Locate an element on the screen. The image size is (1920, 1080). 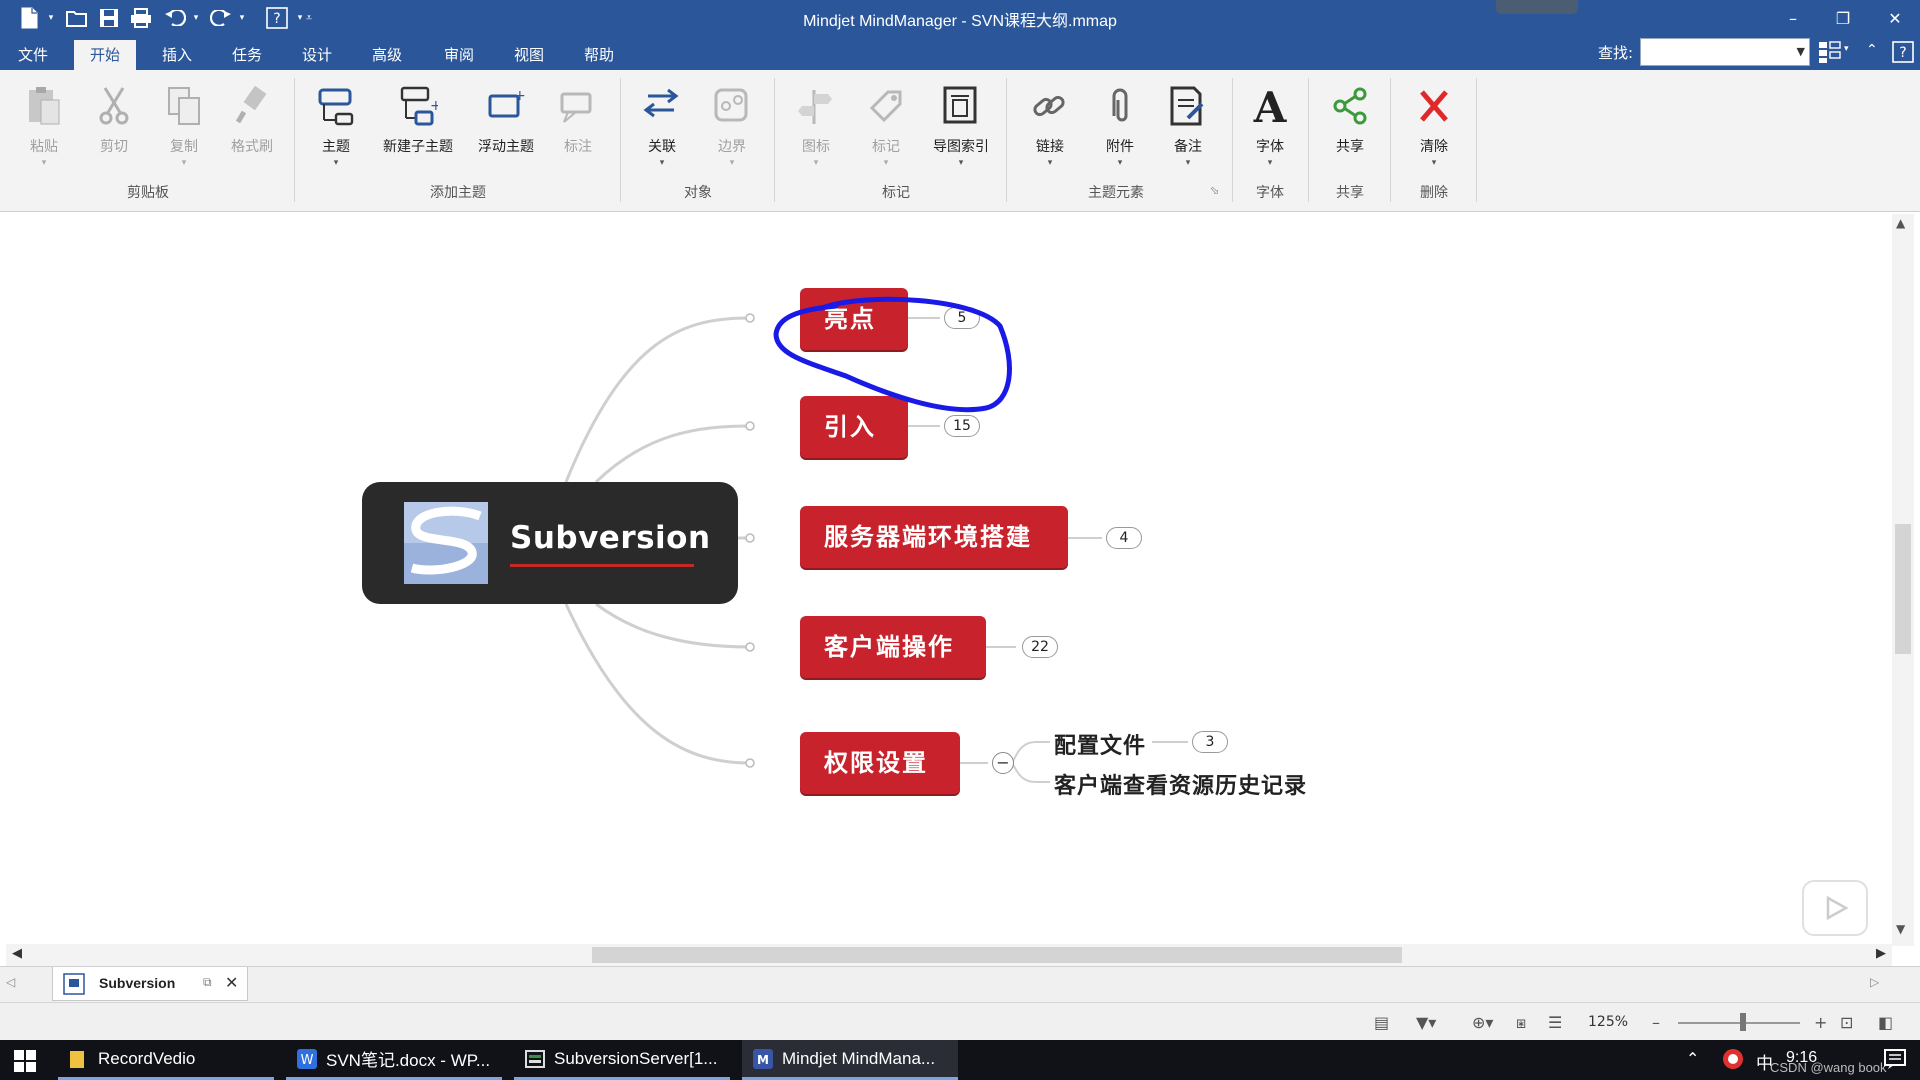
tab-task: 任务 is located at coordinates (247, 55).